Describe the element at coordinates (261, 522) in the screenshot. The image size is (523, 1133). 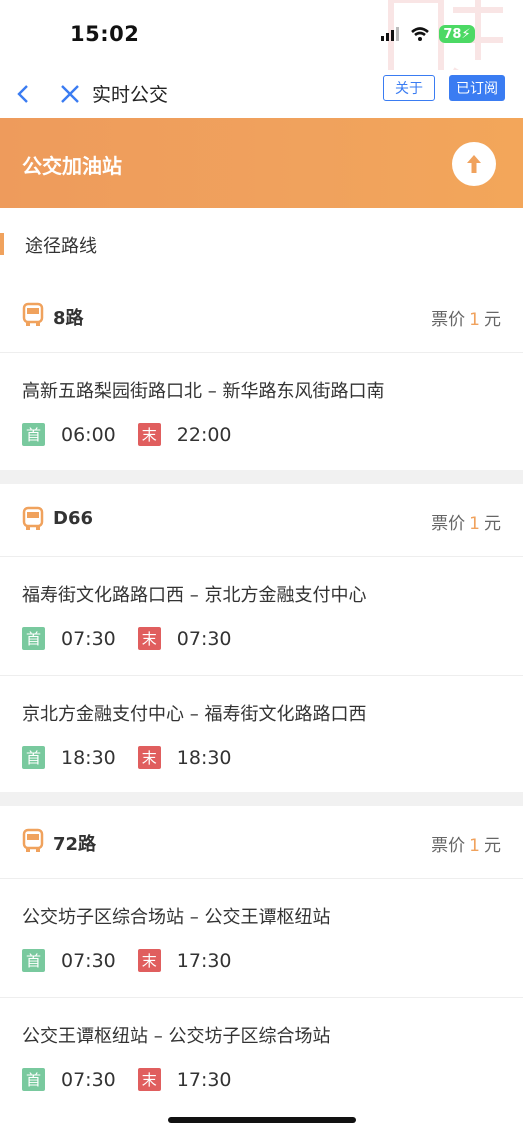
I see `route-header: D66 票价 1 元` at that location.